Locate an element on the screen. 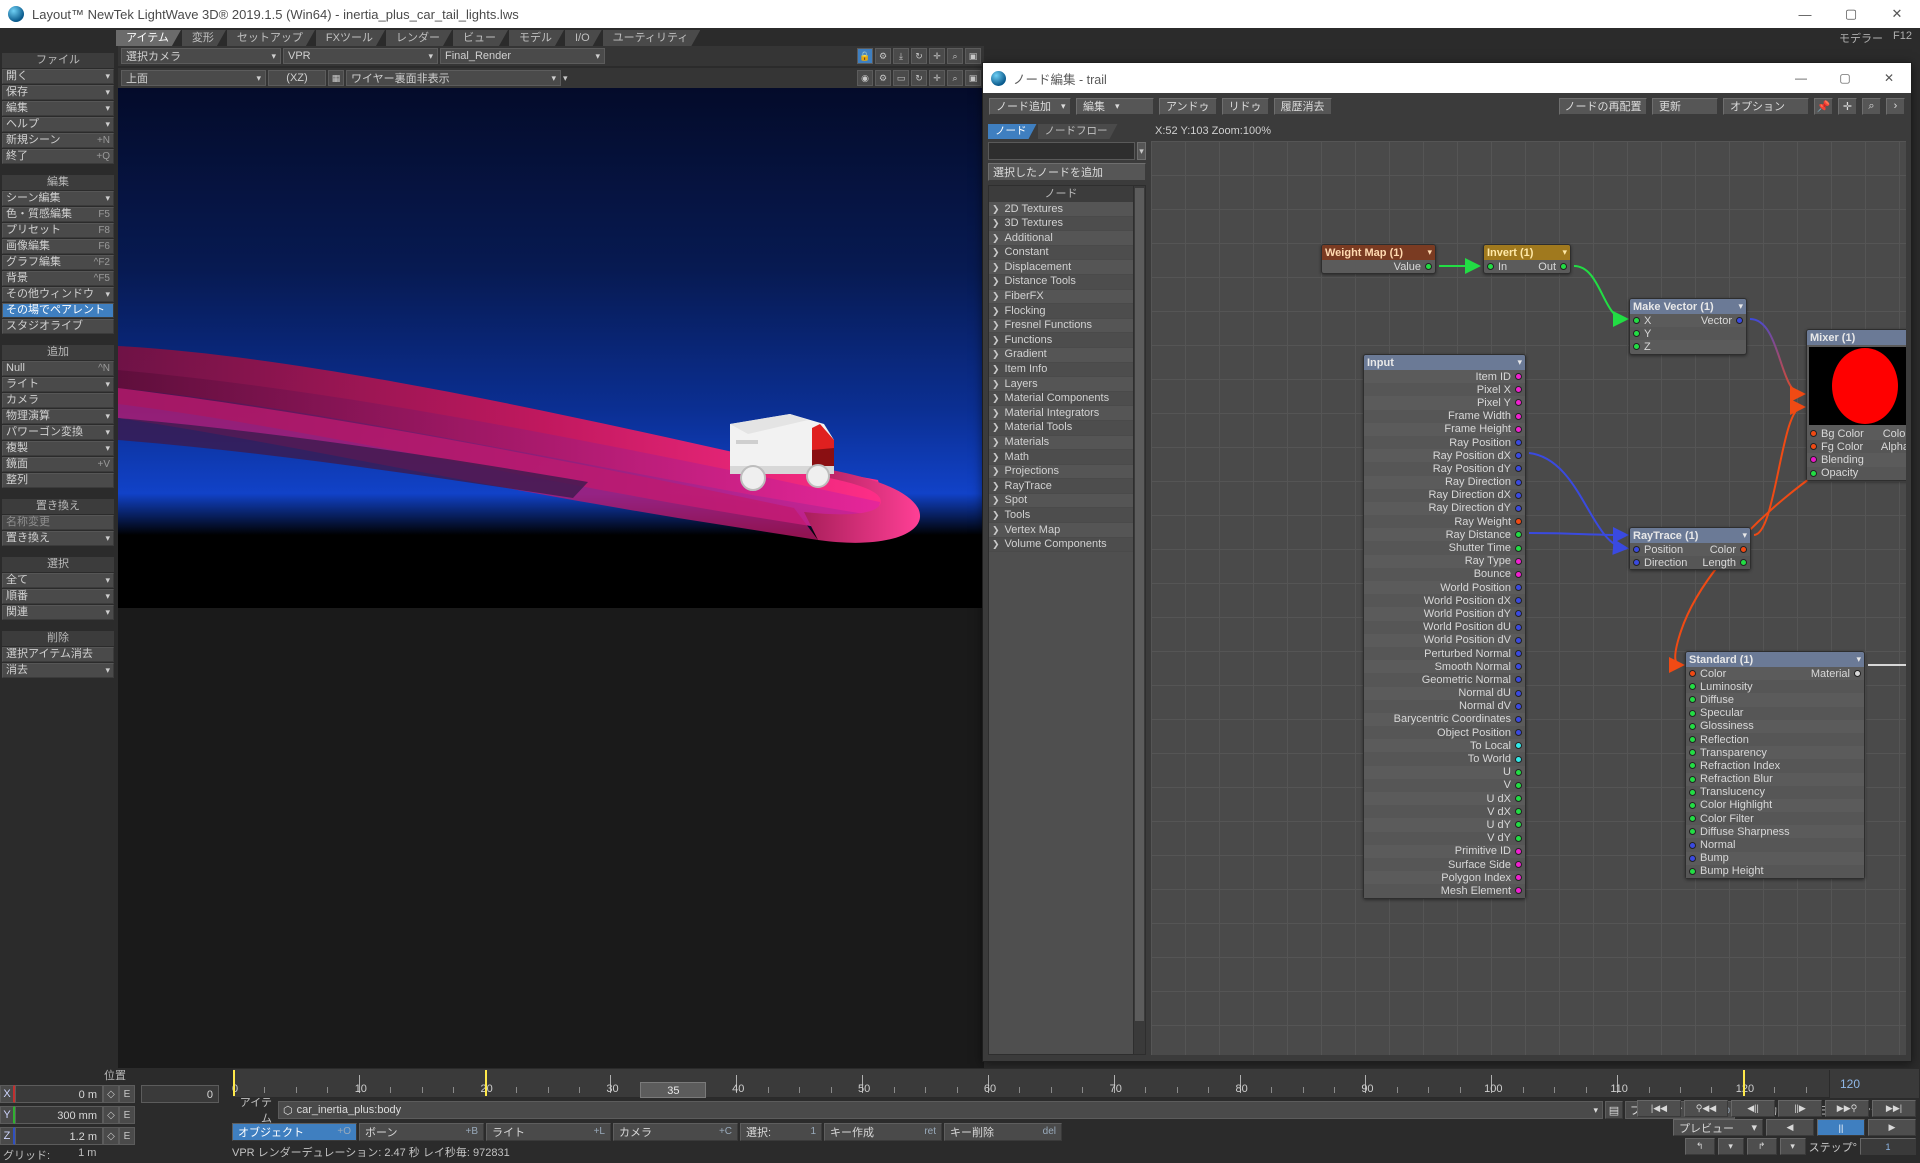 The image size is (1920, 1163). render-mode-select: VPR ▾ is located at coordinates (360, 56).